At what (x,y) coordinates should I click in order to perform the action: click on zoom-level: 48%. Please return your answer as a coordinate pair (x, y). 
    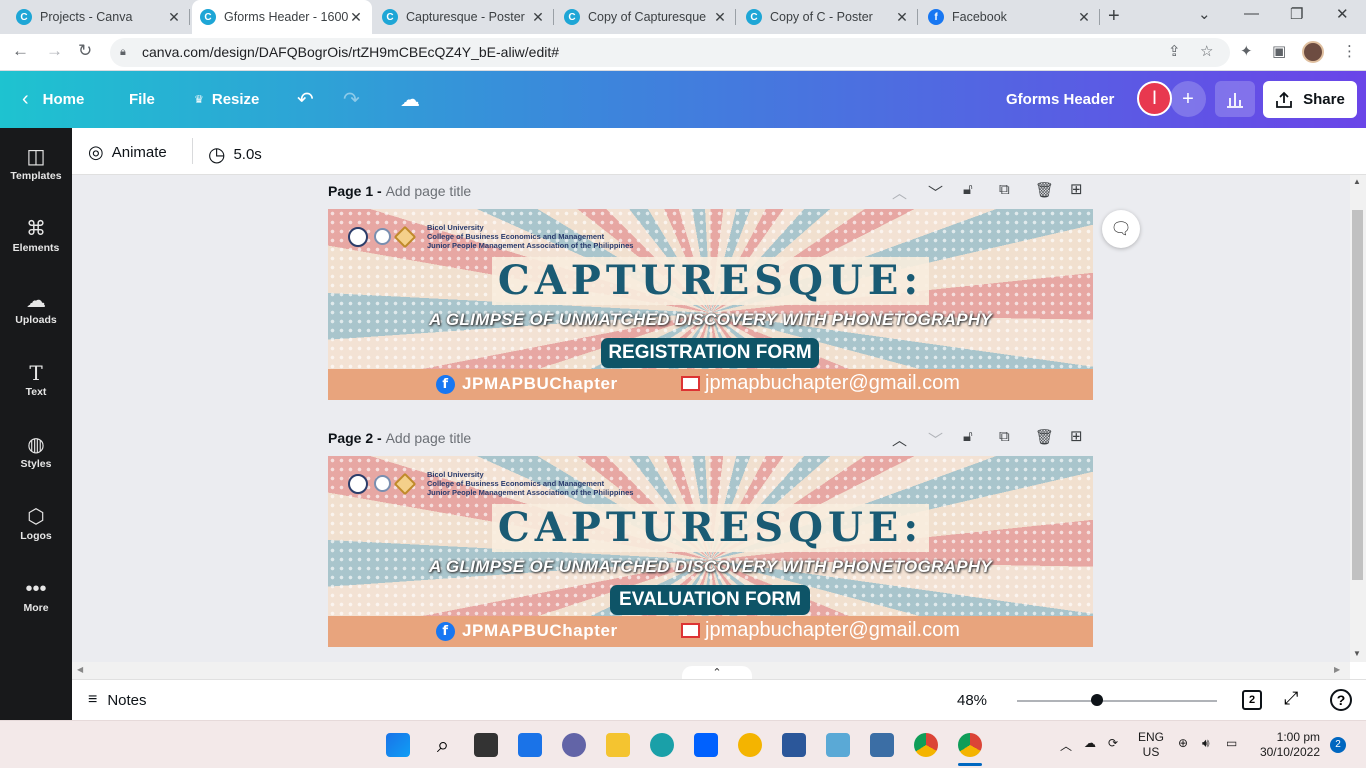
    Looking at the image, I should click on (972, 700).